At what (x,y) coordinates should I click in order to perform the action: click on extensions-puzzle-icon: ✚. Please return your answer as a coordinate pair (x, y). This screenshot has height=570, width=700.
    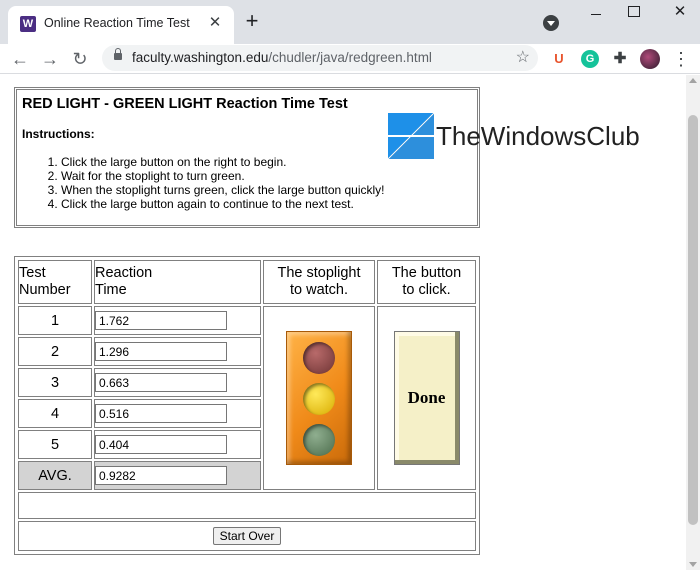
    Looking at the image, I should click on (620, 59).